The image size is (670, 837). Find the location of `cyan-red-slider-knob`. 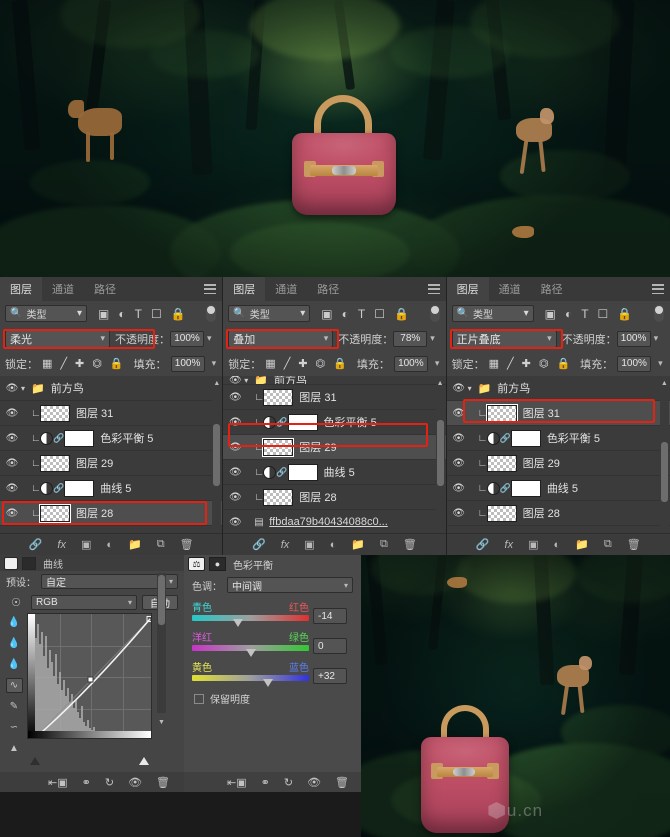

cyan-red-slider-knob is located at coordinates (237, 623).